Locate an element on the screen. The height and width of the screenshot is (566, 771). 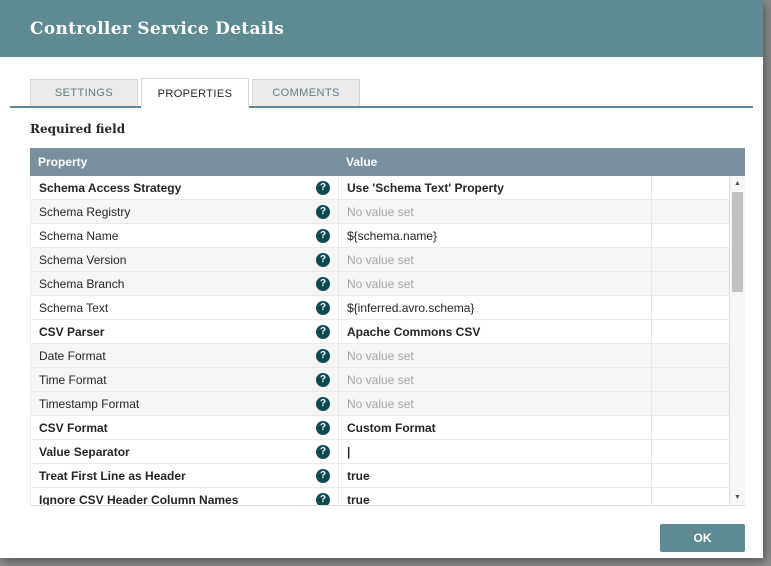
scroll-up-arrow-icon: ▲ is located at coordinates (737, 183).